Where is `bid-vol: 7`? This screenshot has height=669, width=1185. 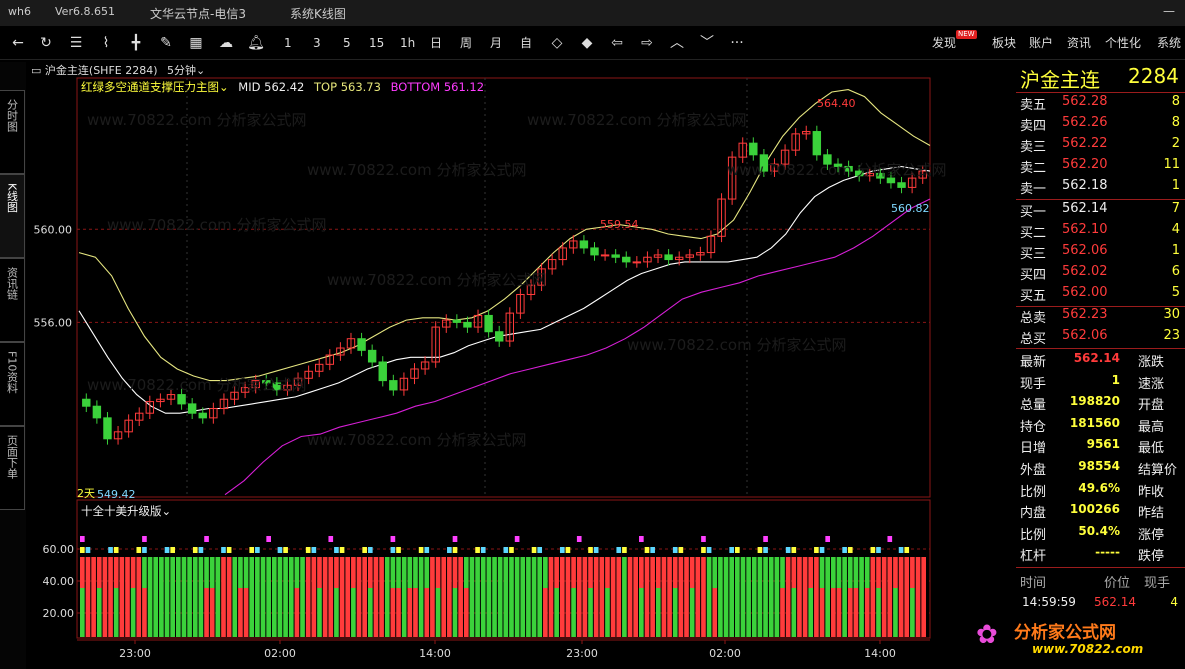
bid-vol: 7 is located at coordinates (1175, 208).